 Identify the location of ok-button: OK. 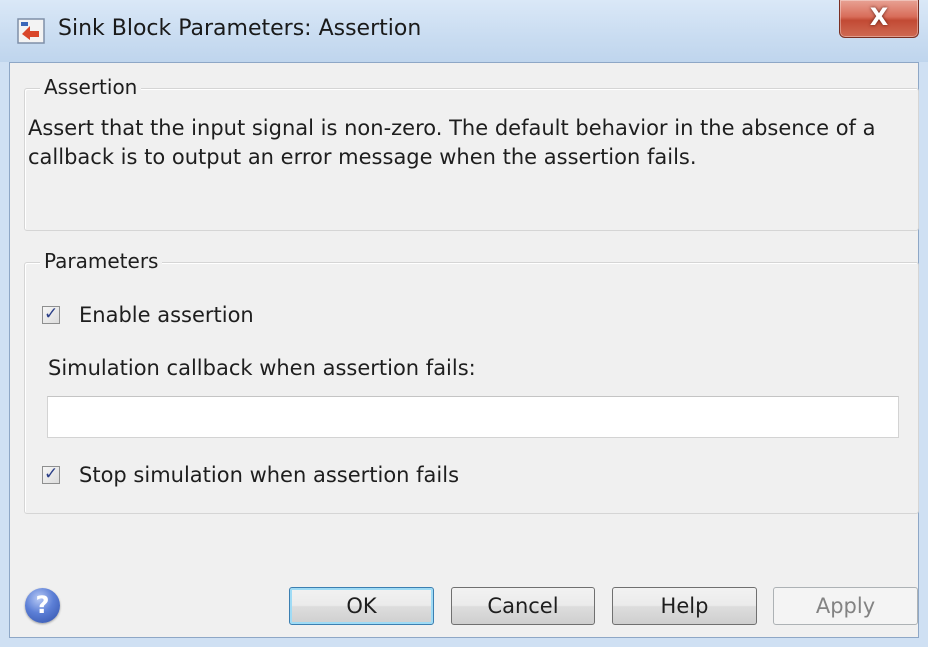
(361, 606).